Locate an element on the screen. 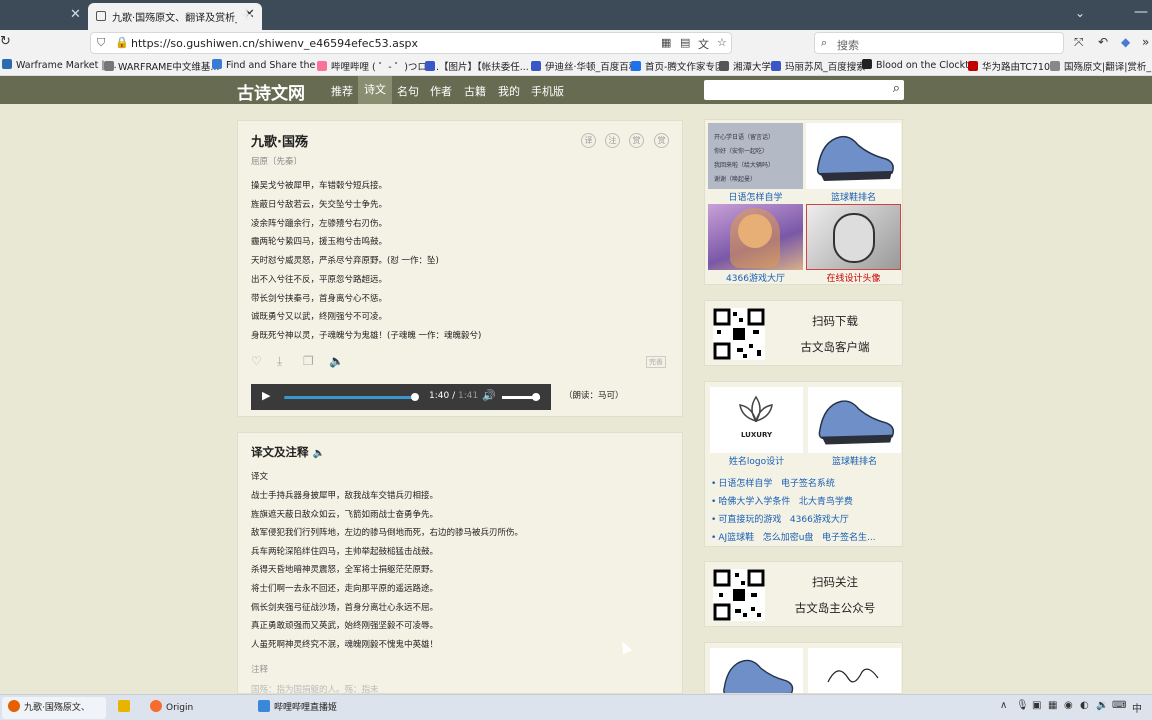 The width and height of the screenshot is (1152, 720). ad-caption: 日语怎样自学 is located at coordinates (755, 196).